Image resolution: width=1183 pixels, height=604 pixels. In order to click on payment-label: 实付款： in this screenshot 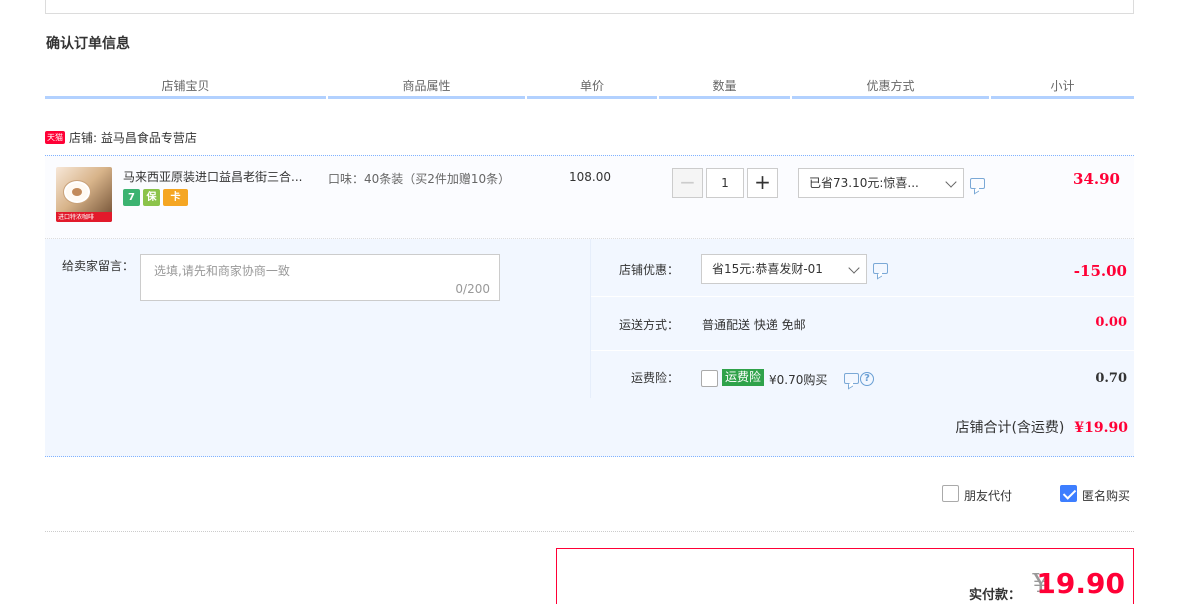, I will do `click(994, 595)`.